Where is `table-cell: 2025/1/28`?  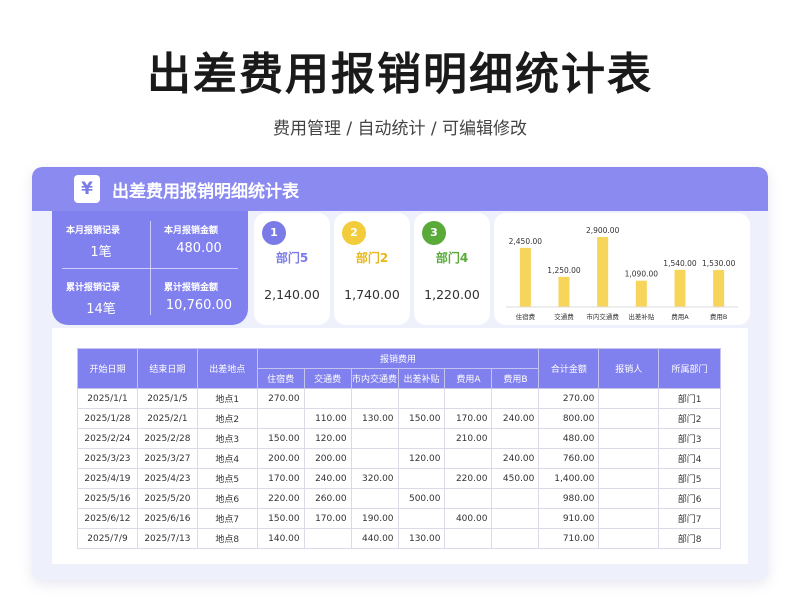 table-cell: 2025/1/28 is located at coordinates (107, 418).